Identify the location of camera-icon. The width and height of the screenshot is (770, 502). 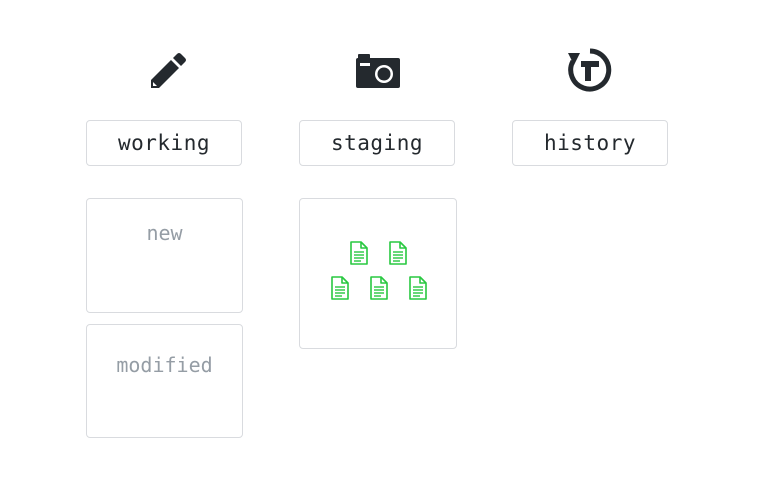
(378, 70).